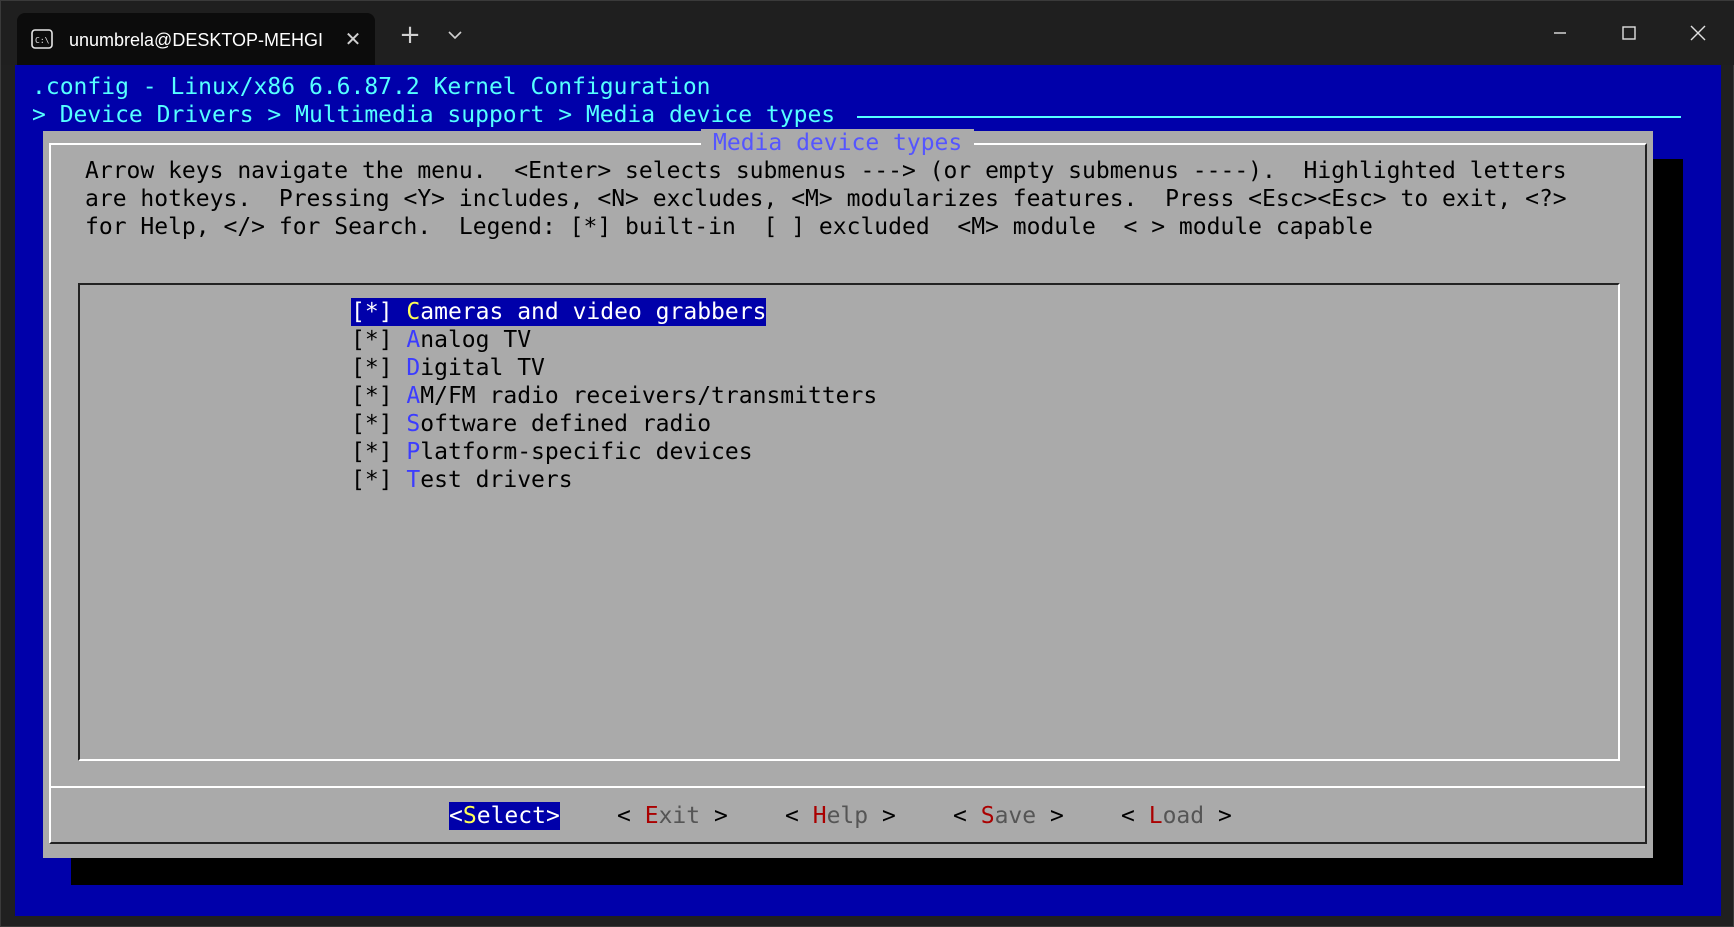 The width and height of the screenshot is (1734, 927). Describe the element at coordinates (1183, 816) in the screenshot. I see `button-label: oad` at that location.